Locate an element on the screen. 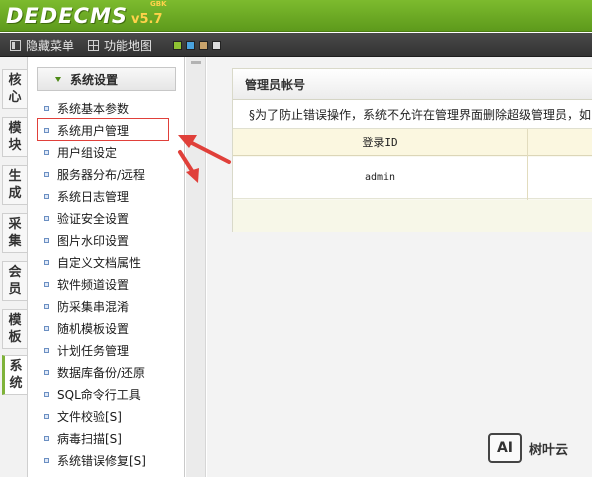  dedecms-logo: DEDECMS v5.7 is located at coordinates (84, 16).